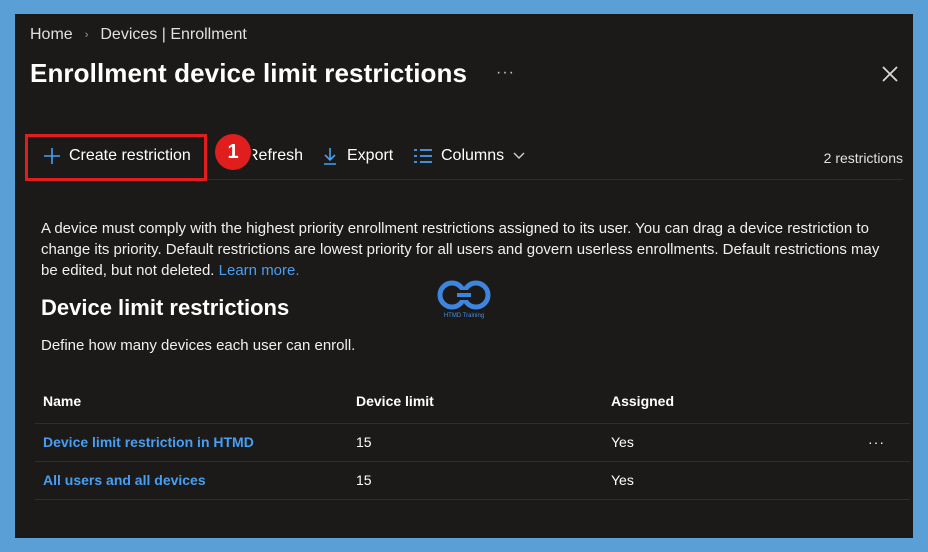  I want to click on chevron-right-icon: ›, so click(86, 35).